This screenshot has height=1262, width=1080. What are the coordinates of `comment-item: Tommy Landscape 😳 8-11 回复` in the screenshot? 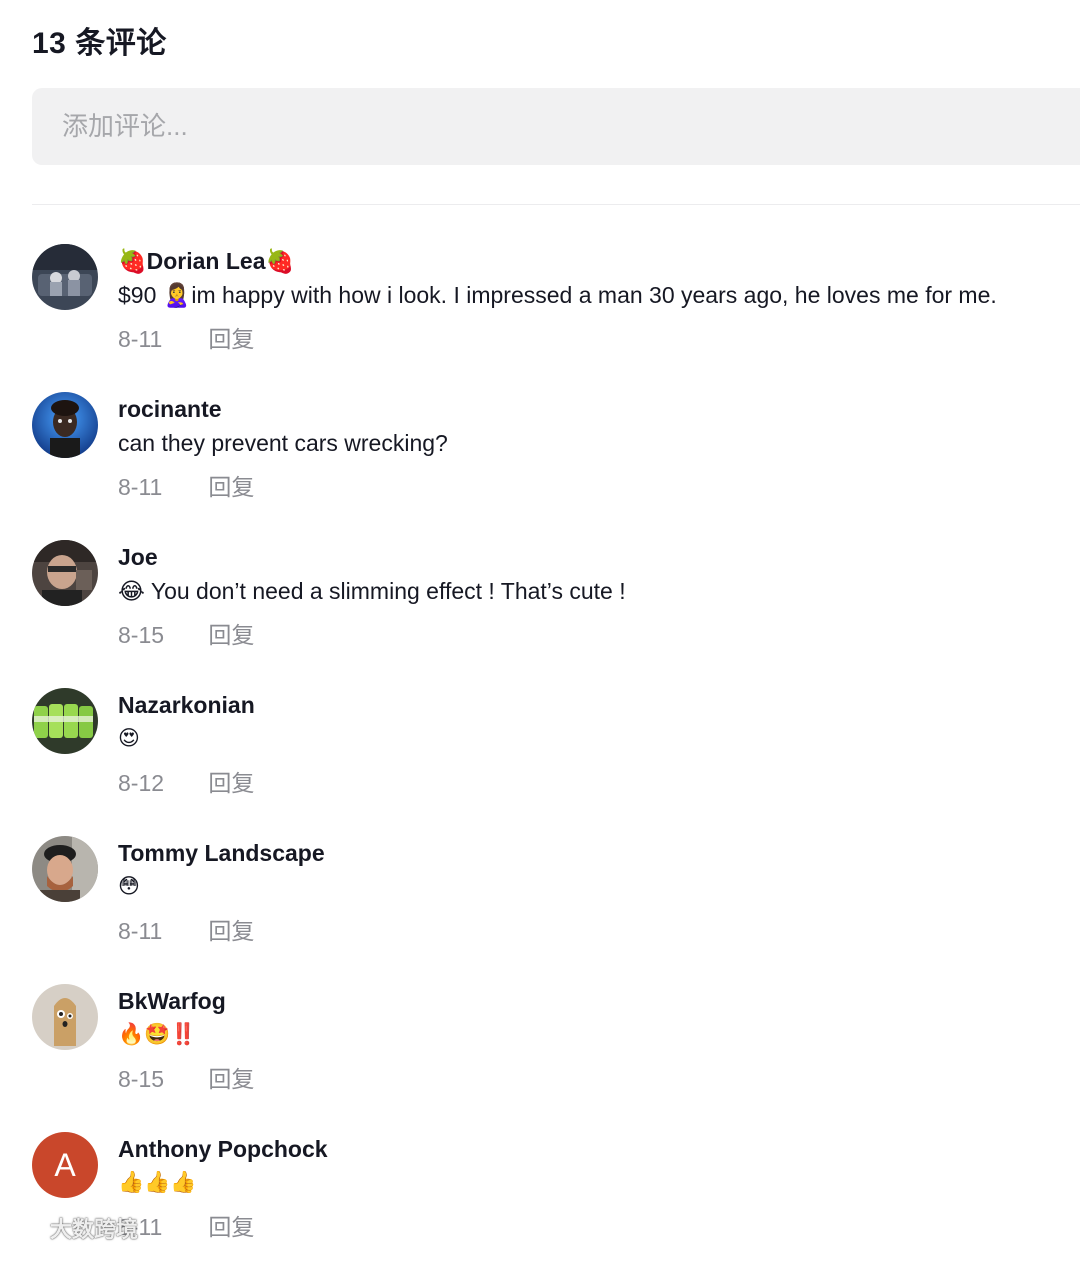 It's located at (552, 901).